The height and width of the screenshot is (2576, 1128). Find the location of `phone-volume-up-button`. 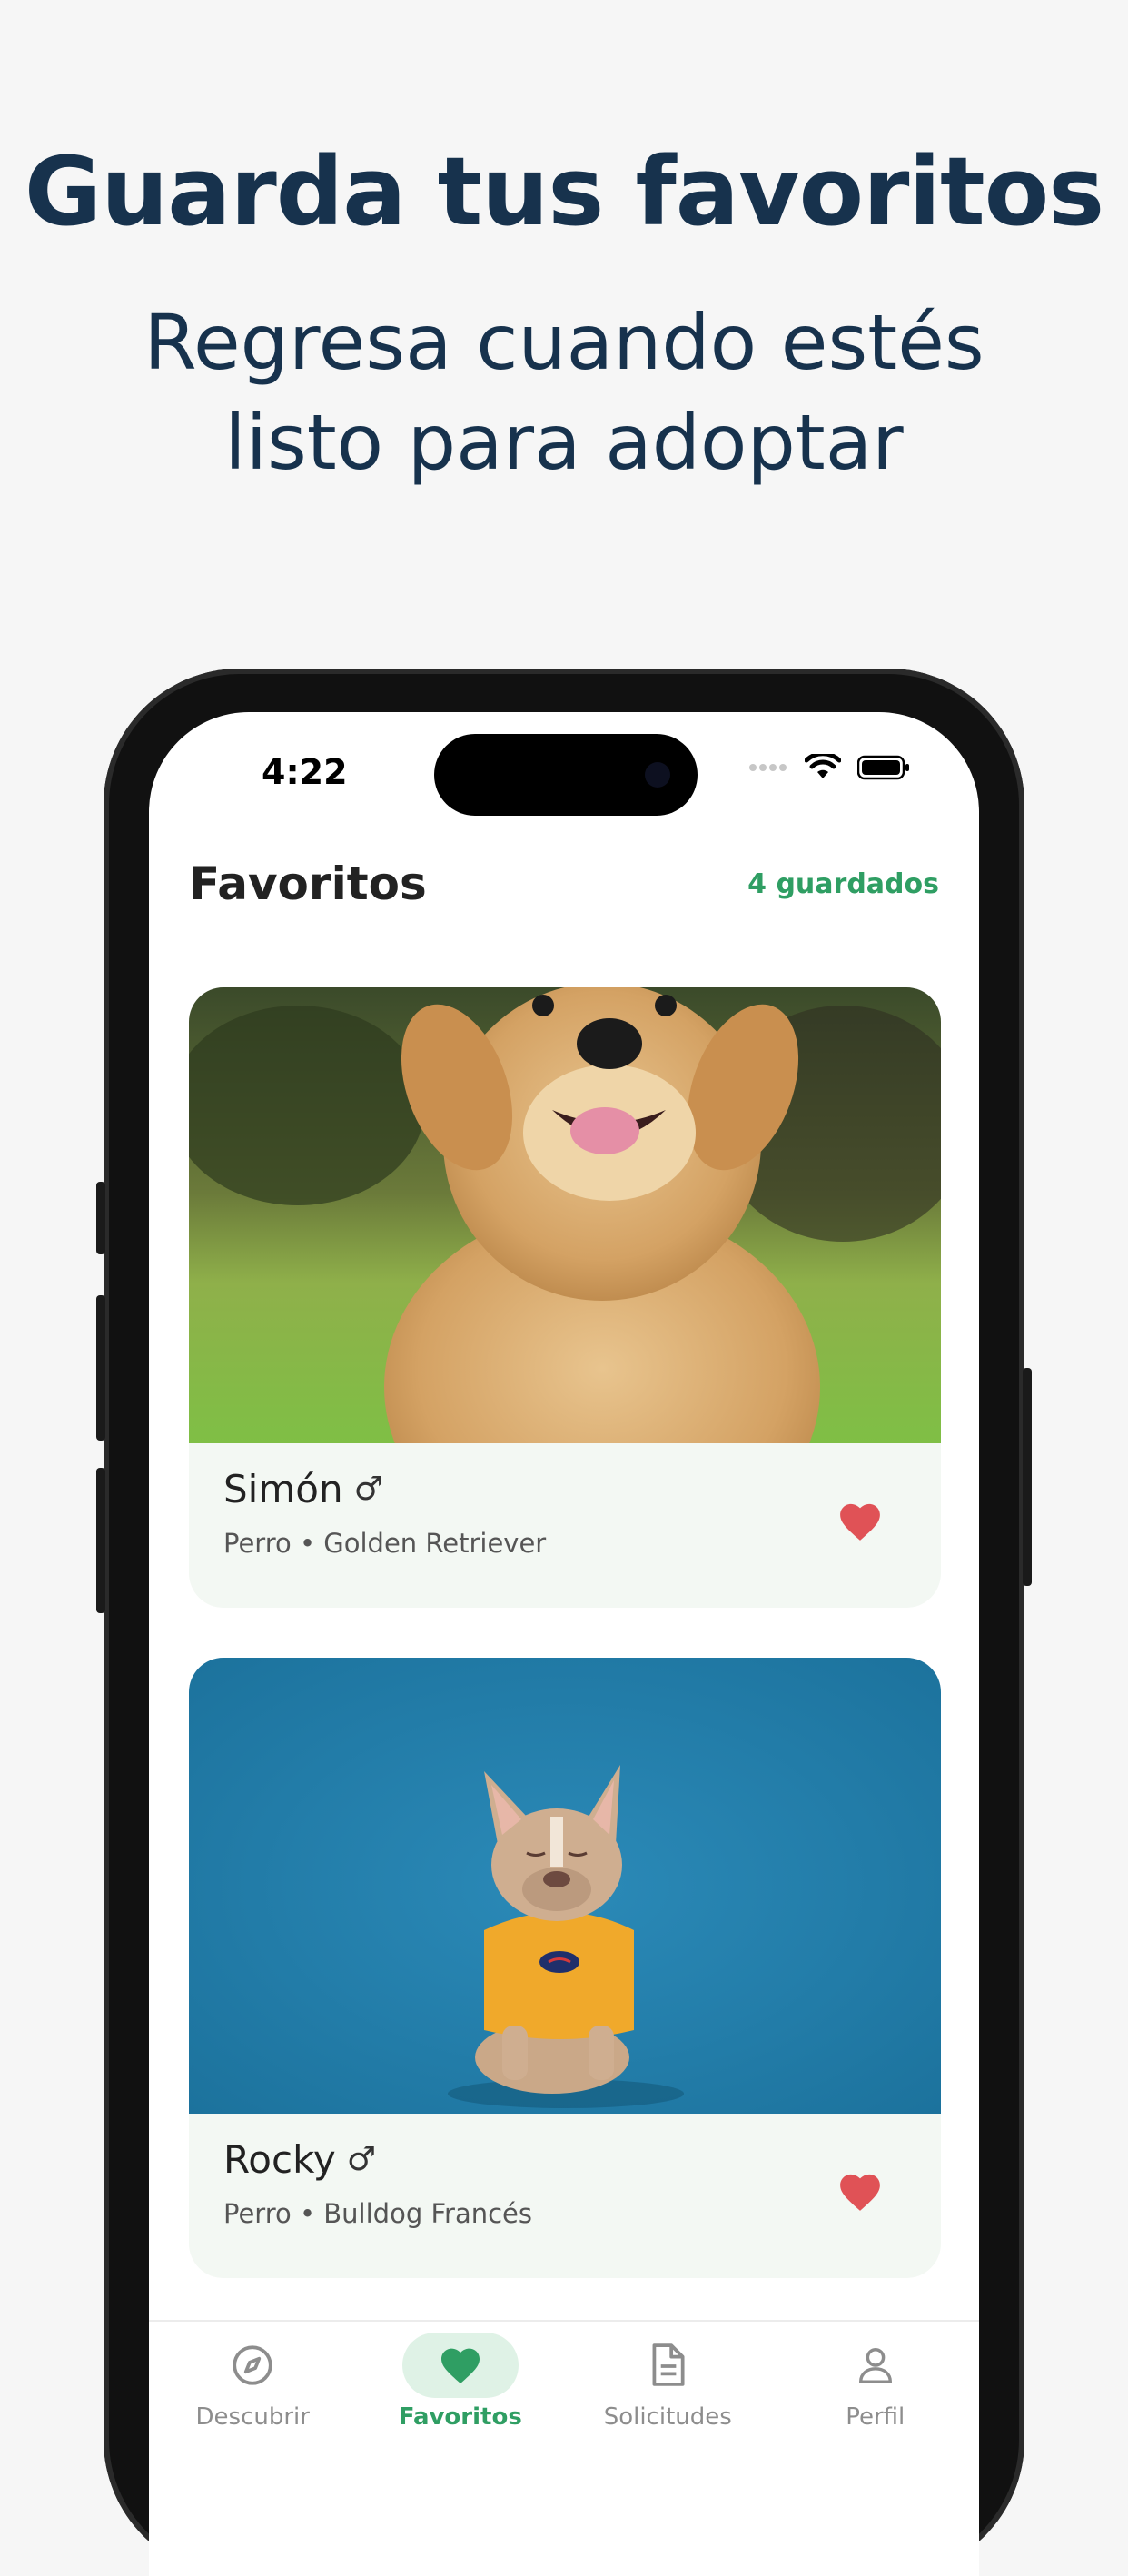

phone-volume-up-button is located at coordinates (100, 1368).